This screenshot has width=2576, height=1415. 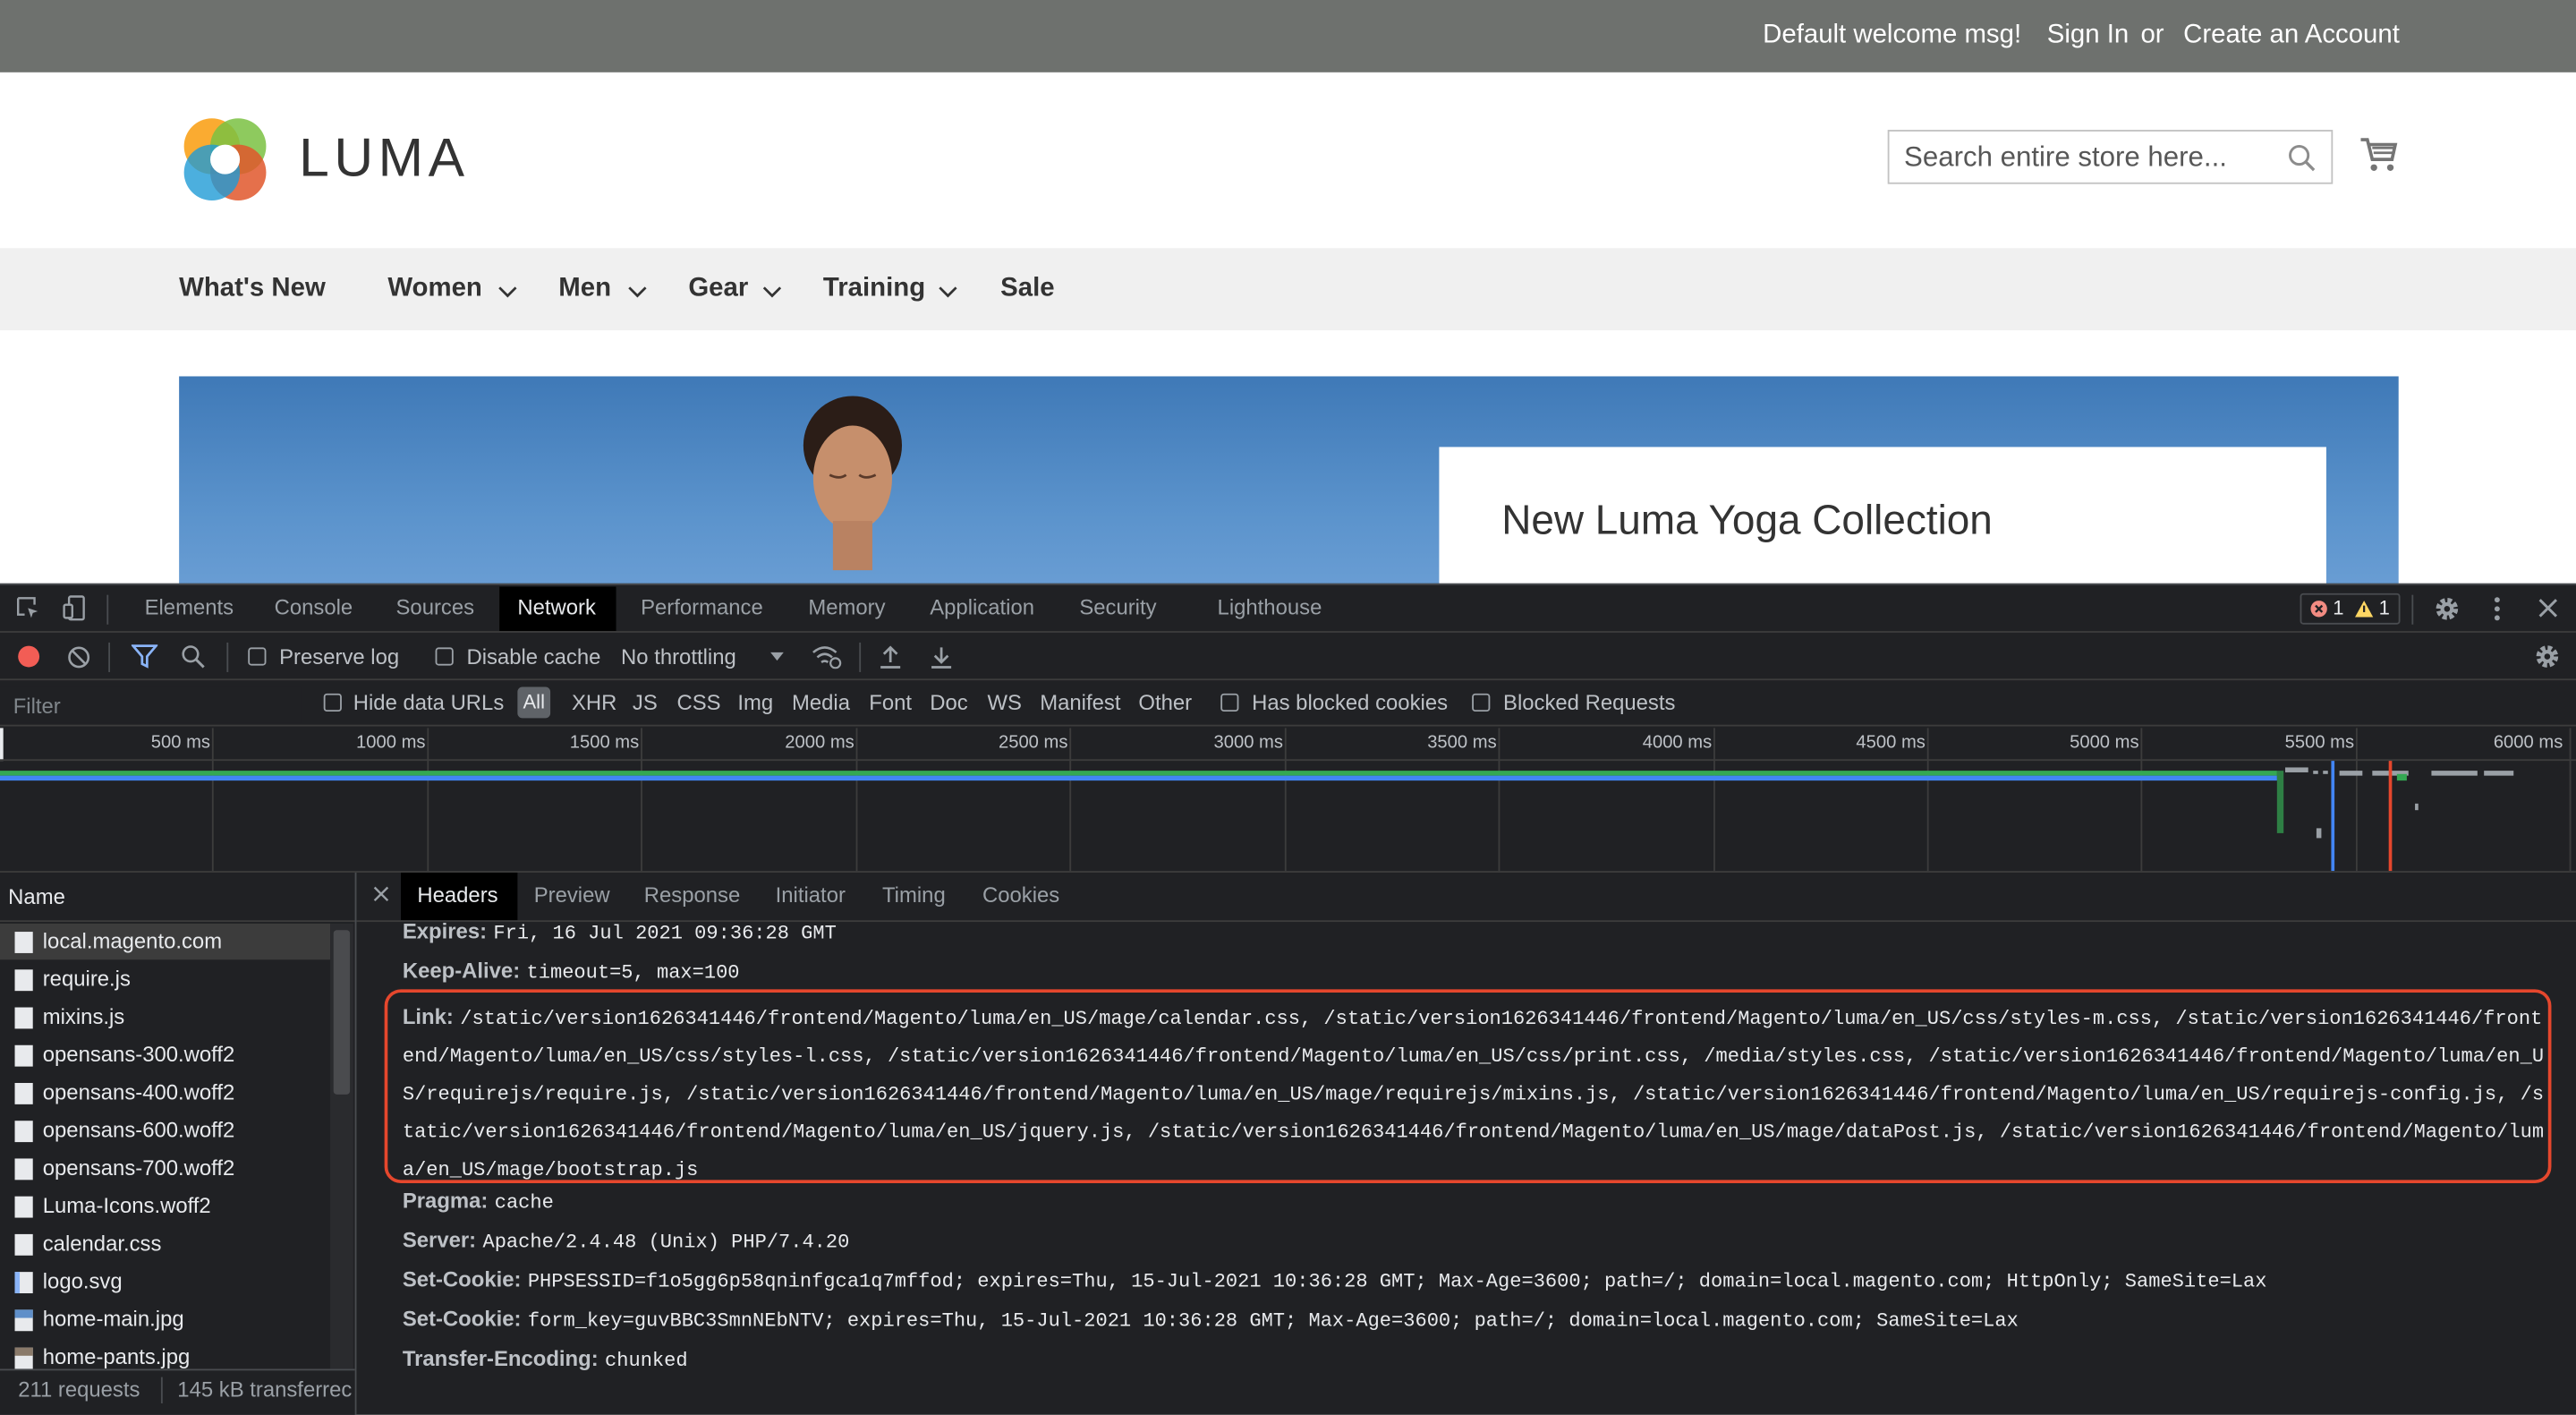 What do you see at coordinates (584, 289) in the screenshot?
I see `nav-men: Men` at bounding box center [584, 289].